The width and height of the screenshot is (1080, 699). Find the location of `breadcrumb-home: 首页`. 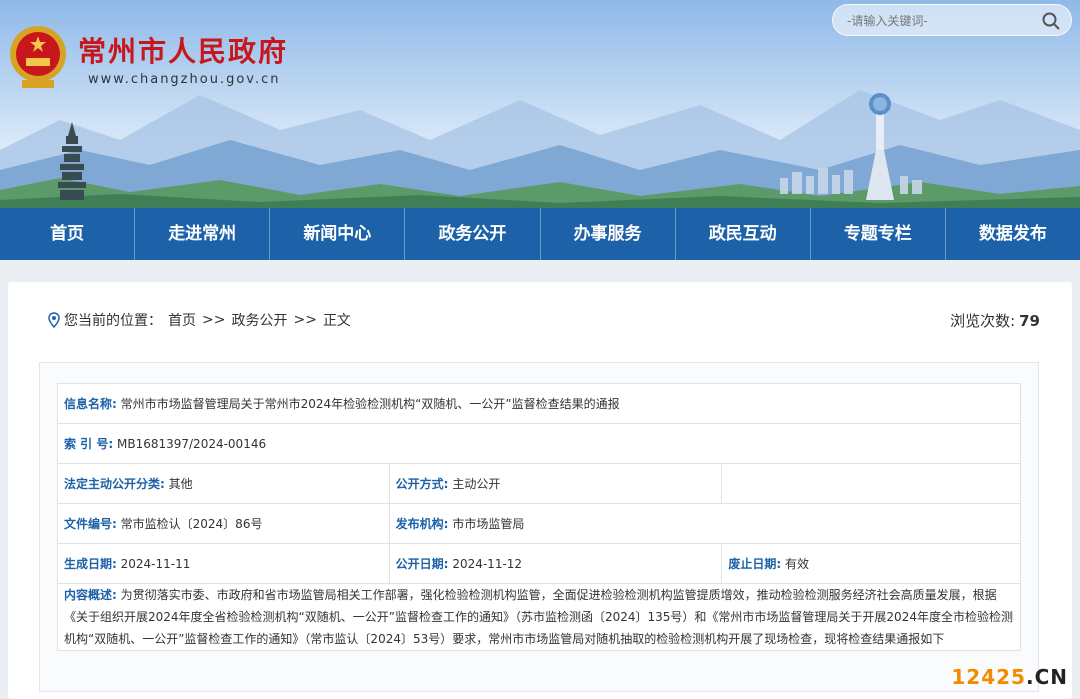

breadcrumb-home: 首页 is located at coordinates (182, 320).